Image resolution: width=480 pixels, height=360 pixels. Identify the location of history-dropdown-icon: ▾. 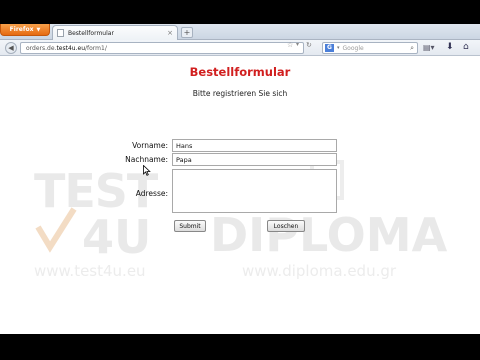
(297, 44).